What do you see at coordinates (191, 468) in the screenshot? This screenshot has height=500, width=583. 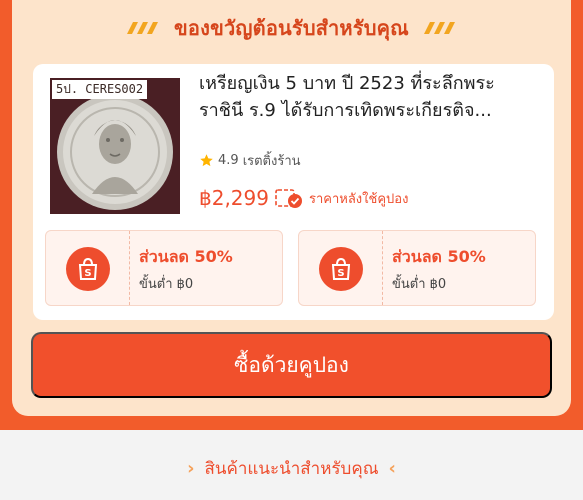 I see `chevron-right-icon: ›` at bounding box center [191, 468].